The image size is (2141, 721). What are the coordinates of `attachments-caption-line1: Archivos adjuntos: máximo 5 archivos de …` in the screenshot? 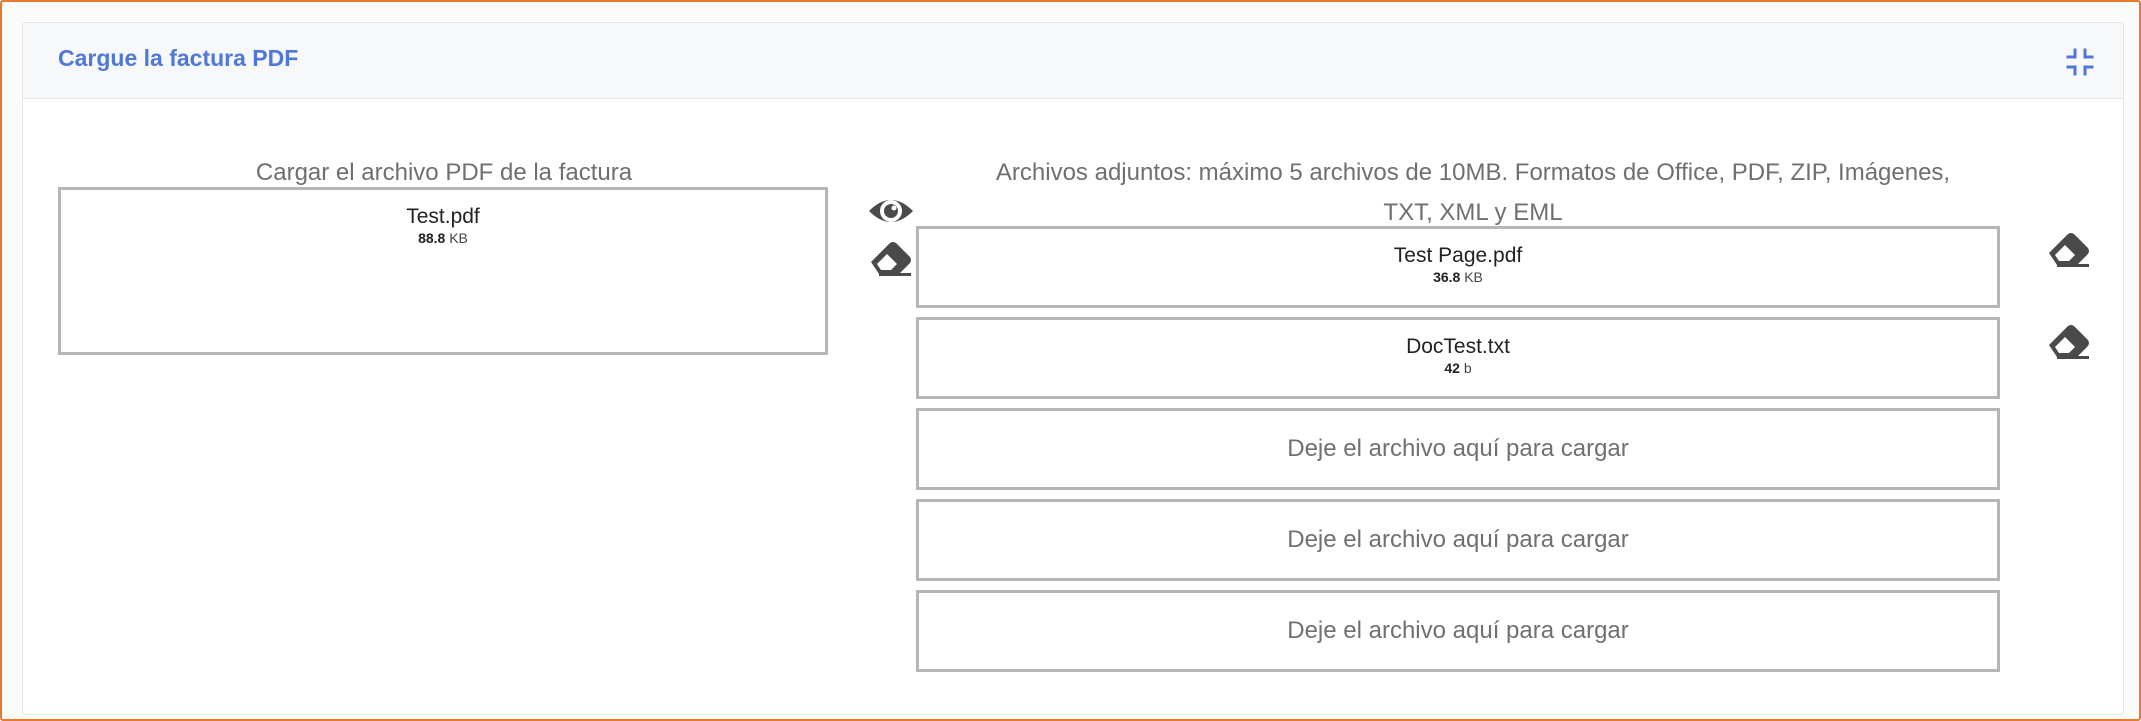 It's located at (1473, 172).